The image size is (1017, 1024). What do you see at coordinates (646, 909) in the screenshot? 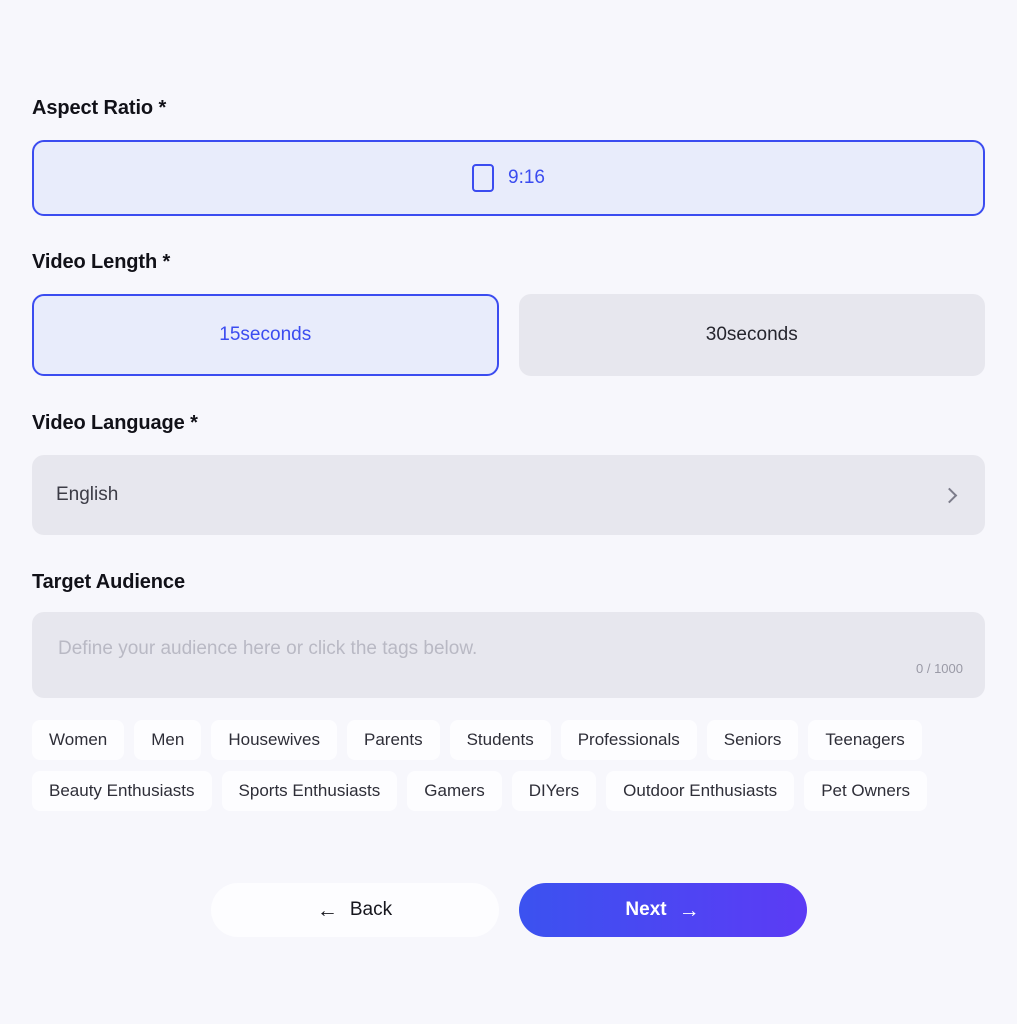
I see `next-button-label: Next` at bounding box center [646, 909].